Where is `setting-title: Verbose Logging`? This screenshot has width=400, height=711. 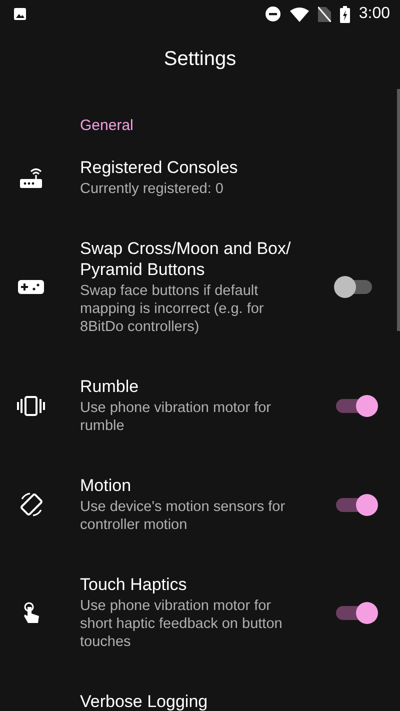 setting-title: Verbose Logging is located at coordinates (144, 701).